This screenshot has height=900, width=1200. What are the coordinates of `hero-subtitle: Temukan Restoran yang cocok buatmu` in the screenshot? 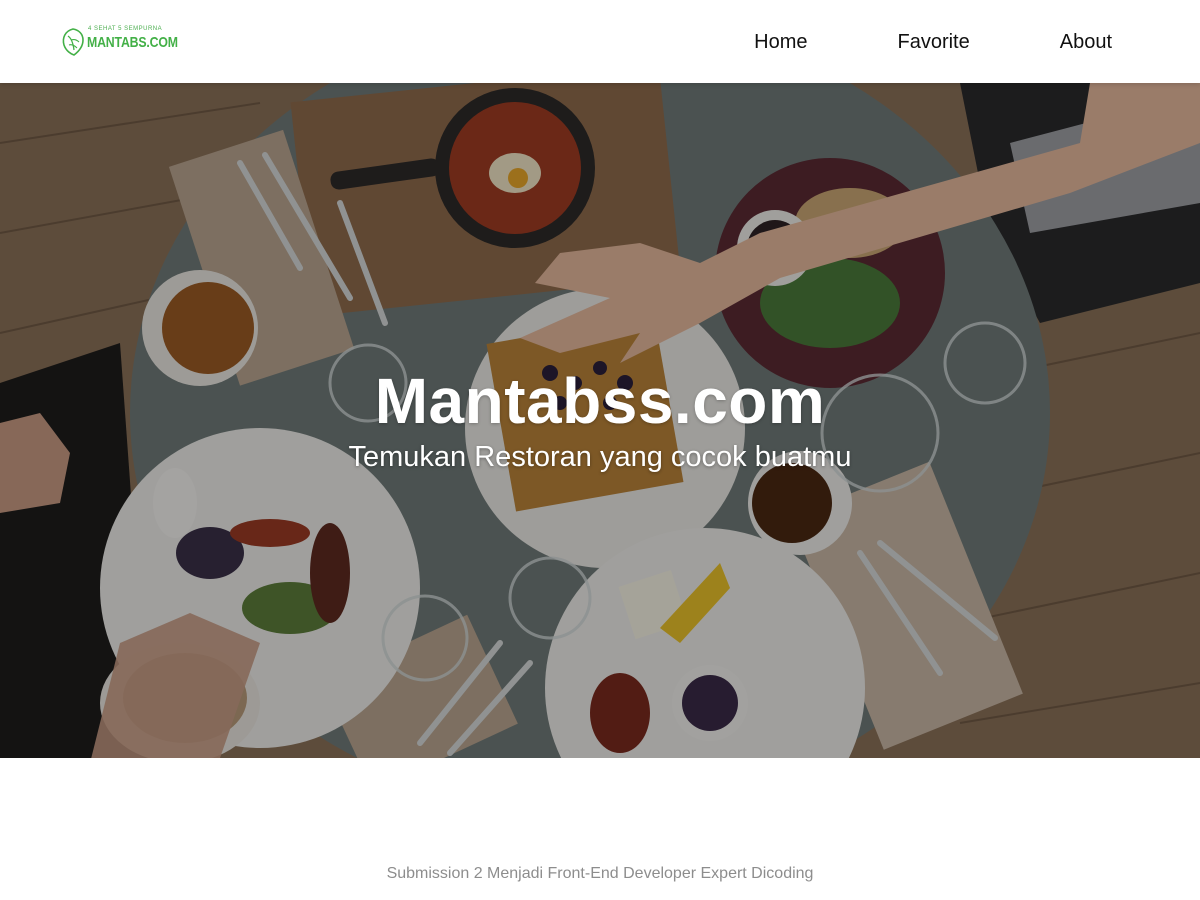 It's located at (600, 457).